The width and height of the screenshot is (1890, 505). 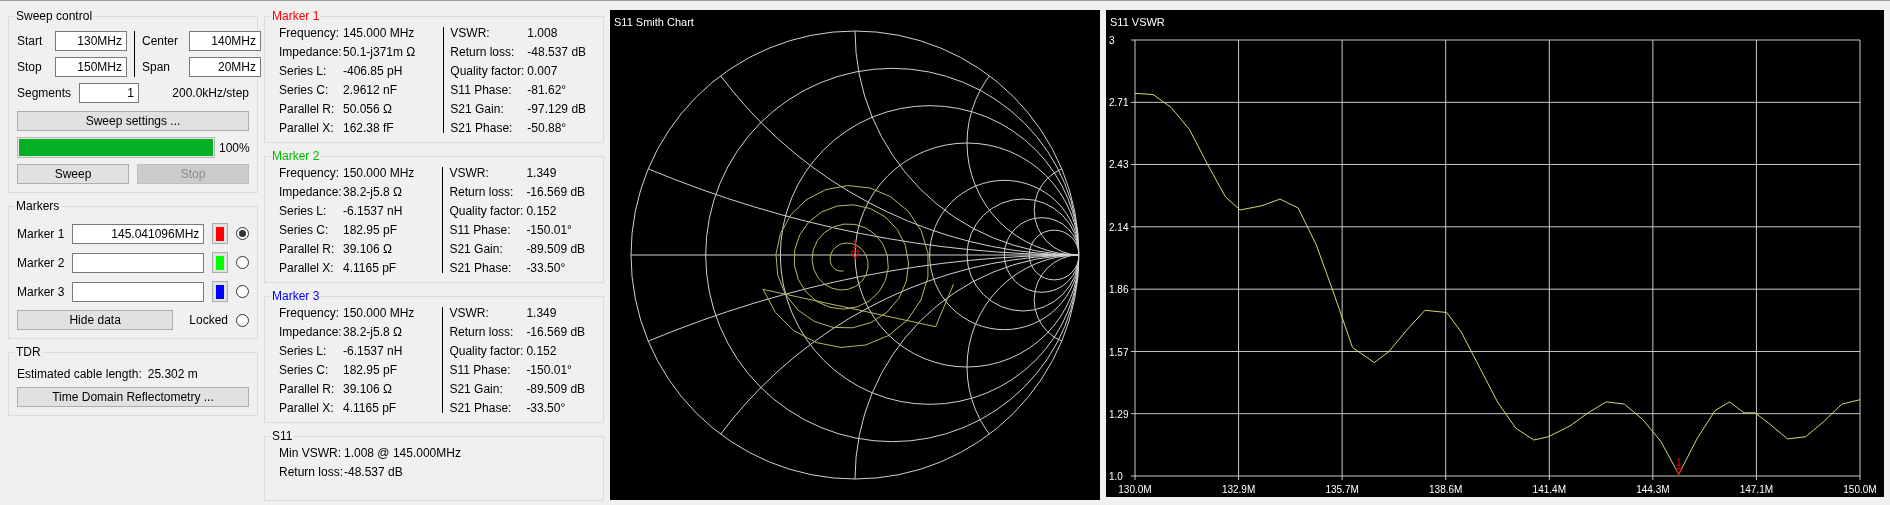 I want to click on marker-frequency-field: 145.041096MHz, so click(x=138, y=233).